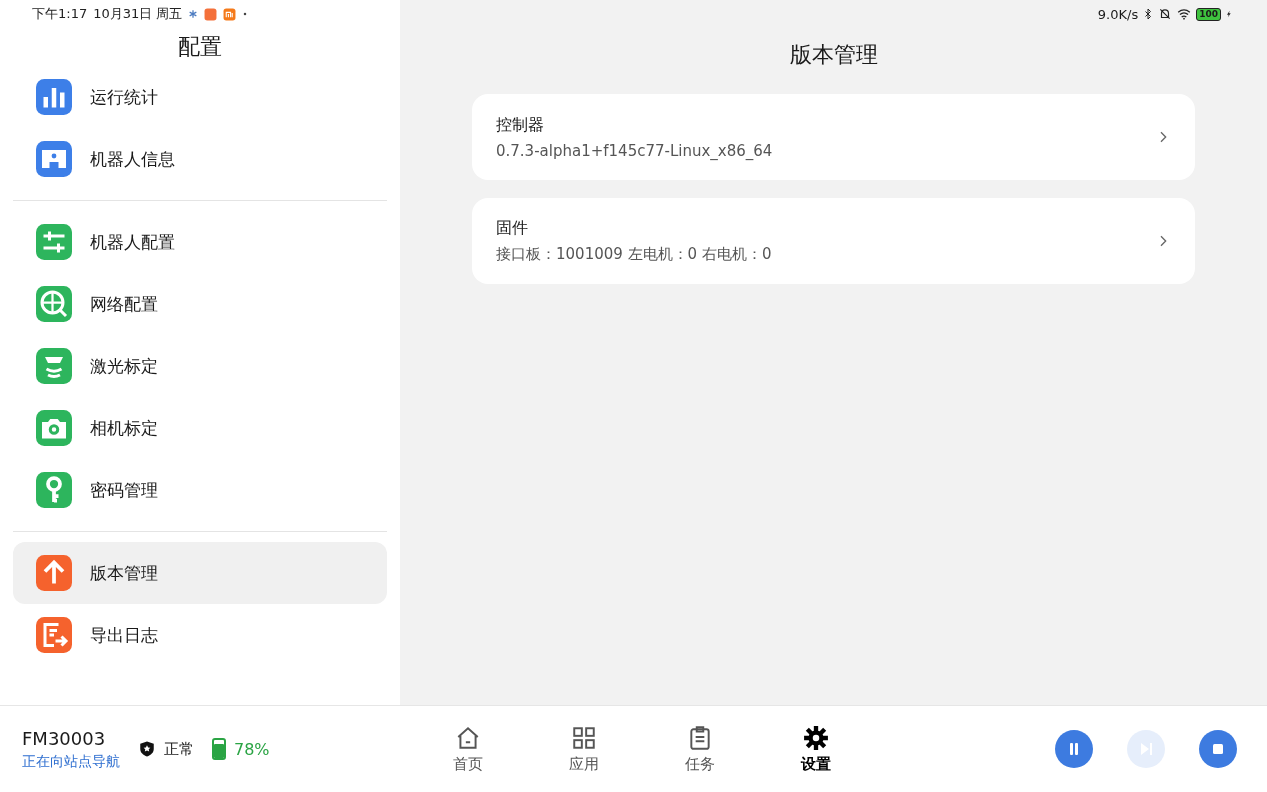 The height and width of the screenshot is (792, 1267). I want to click on nav-tab: 设置, so click(816, 749).